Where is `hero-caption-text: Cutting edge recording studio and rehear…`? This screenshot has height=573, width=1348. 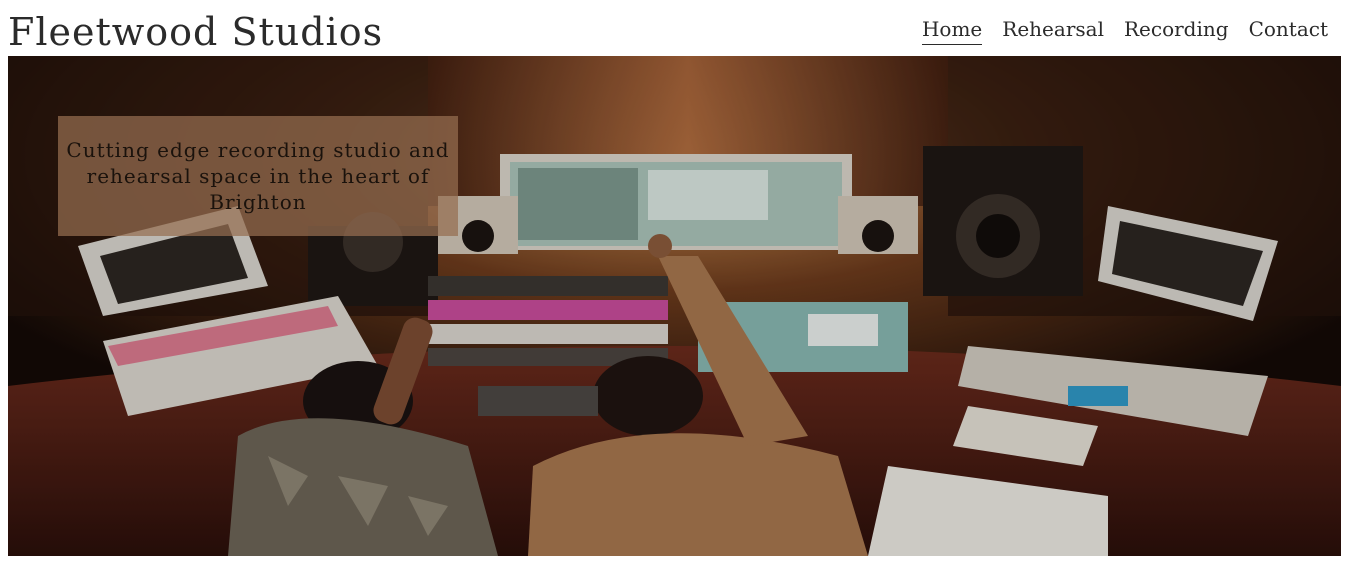
hero-caption-text: Cutting edge recording studio and rehear… is located at coordinates (258, 176).